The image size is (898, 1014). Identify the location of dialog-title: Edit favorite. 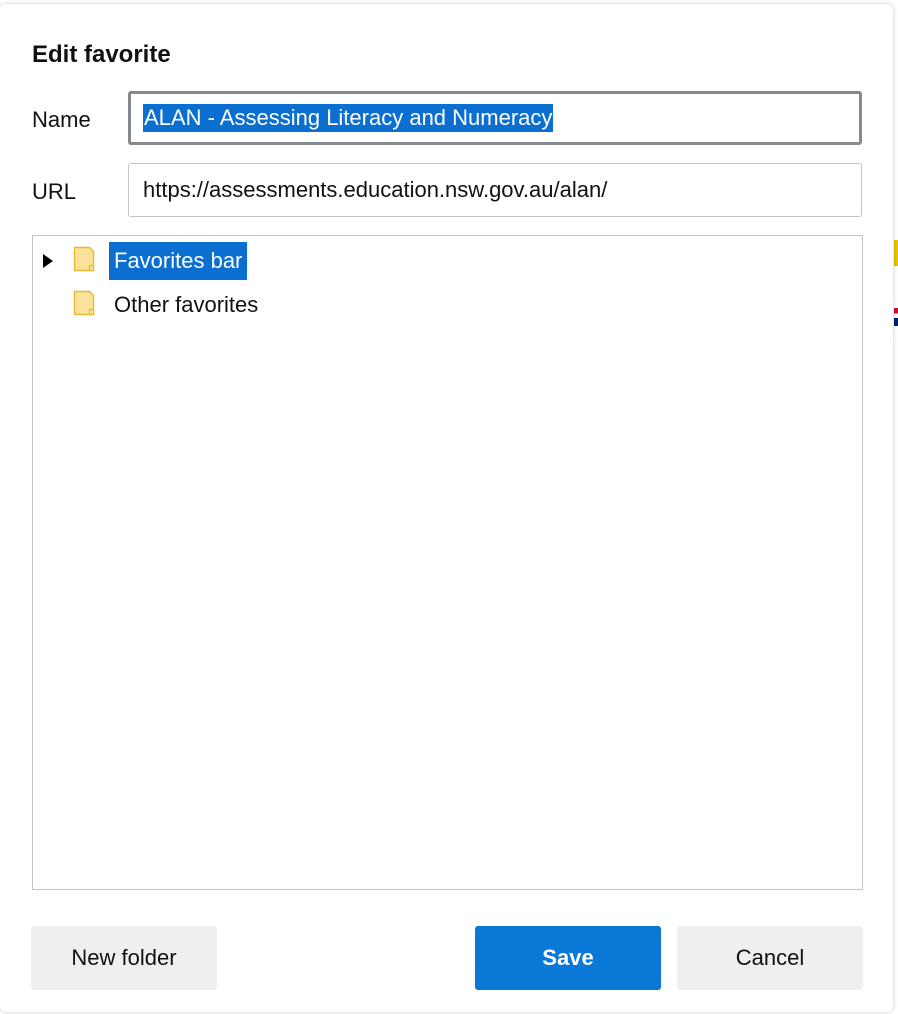
(101, 54).